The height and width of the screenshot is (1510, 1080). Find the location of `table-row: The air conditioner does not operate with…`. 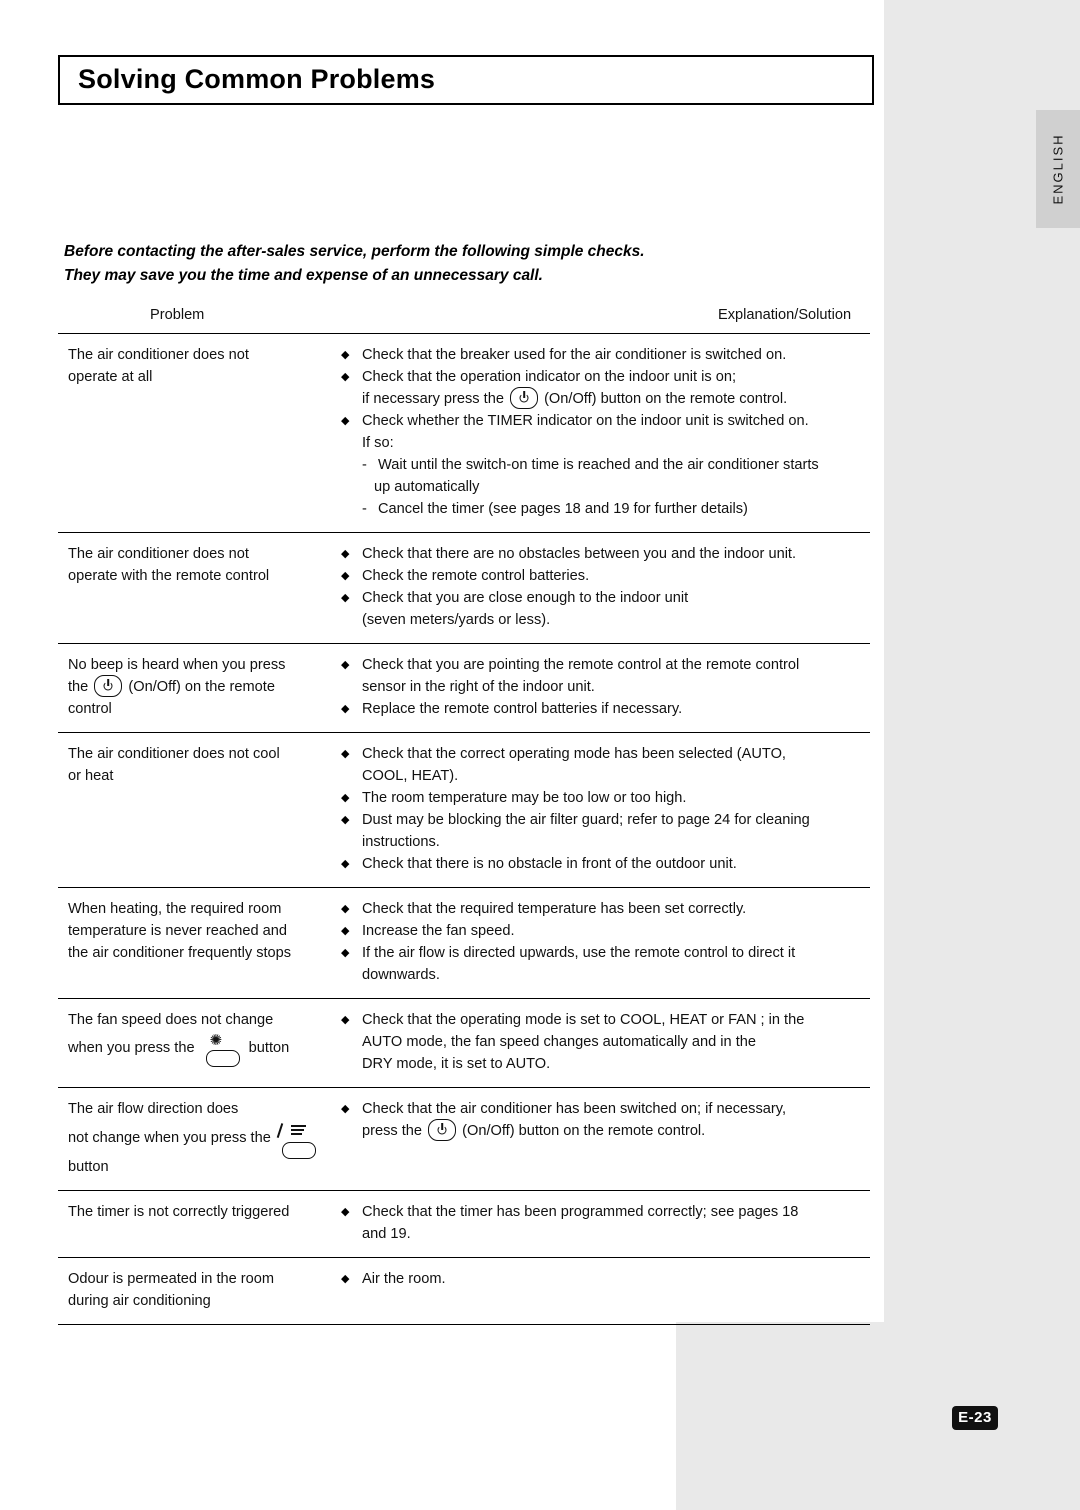

table-row: The air conditioner does not operate with… is located at coordinates (464, 589).